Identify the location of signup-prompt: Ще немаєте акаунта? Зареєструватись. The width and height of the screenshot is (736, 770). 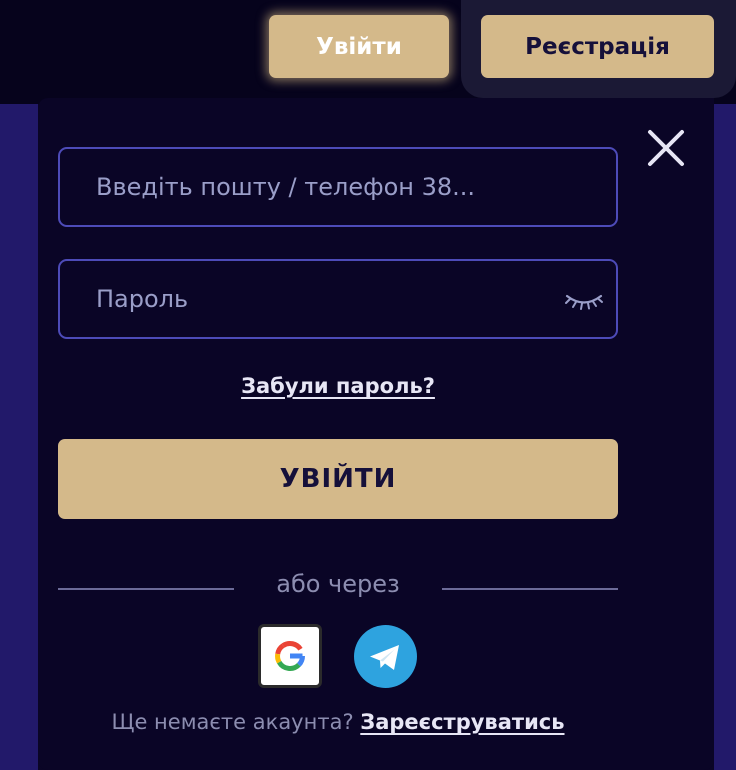
(338, 722).